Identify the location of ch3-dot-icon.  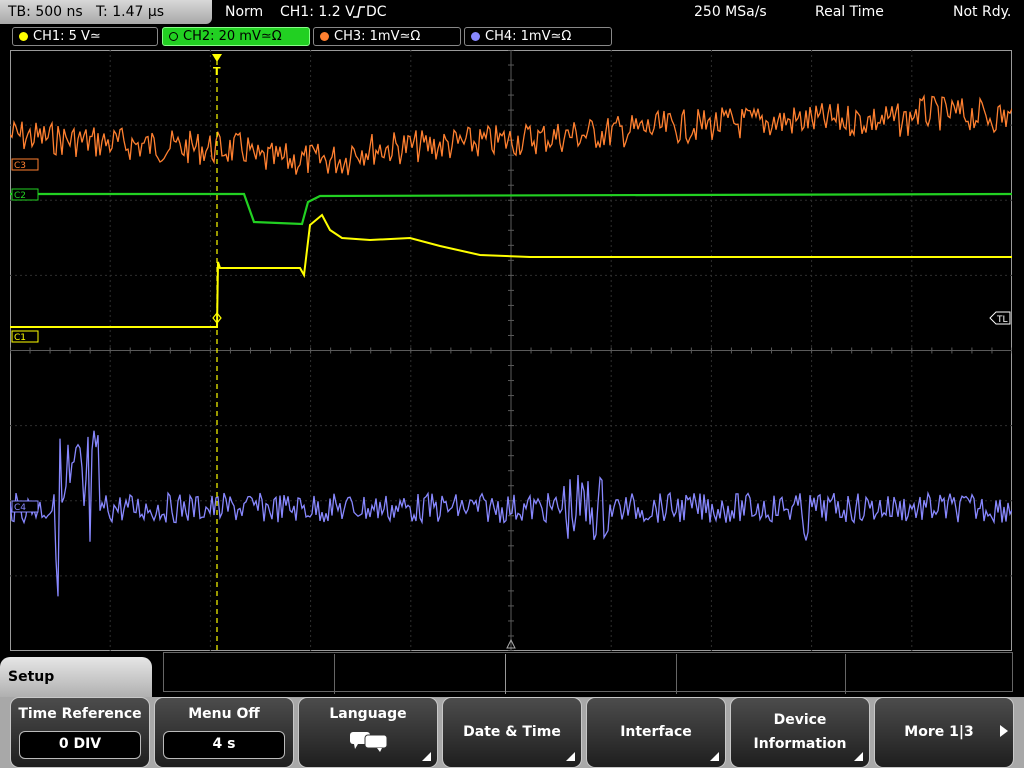
(324, 36).